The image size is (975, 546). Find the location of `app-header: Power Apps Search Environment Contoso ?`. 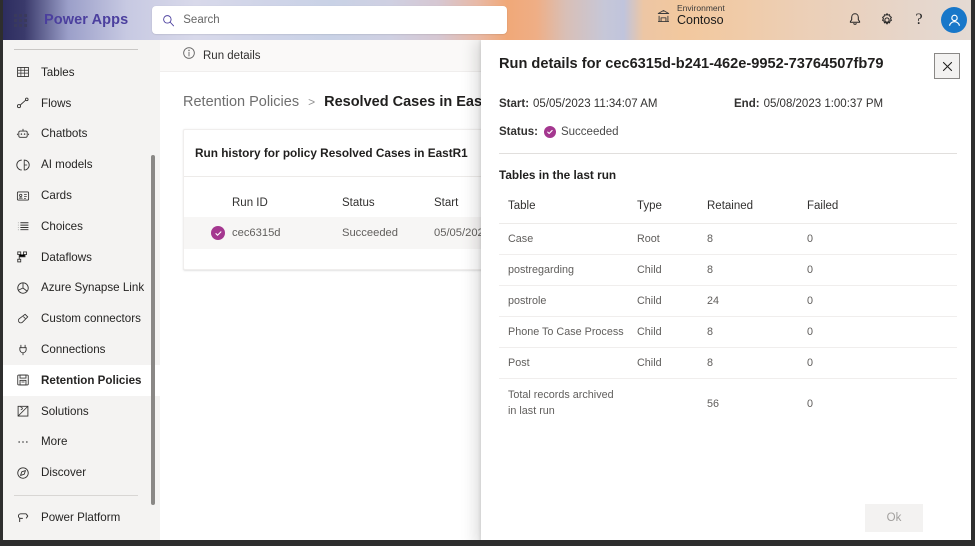

app-header: Power Apps Search Environment Contoso ? is located at coordinates (487, 20).